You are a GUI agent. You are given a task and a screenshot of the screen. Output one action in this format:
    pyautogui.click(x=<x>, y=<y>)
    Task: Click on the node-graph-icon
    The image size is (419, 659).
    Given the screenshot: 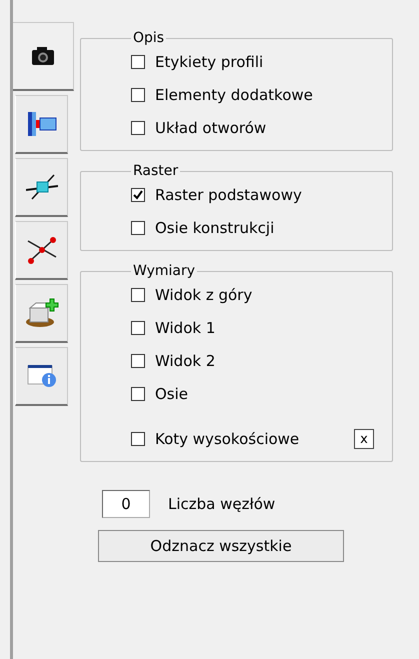 What is the action you would take?
    pyautogui.click(x=42, y=250)
    